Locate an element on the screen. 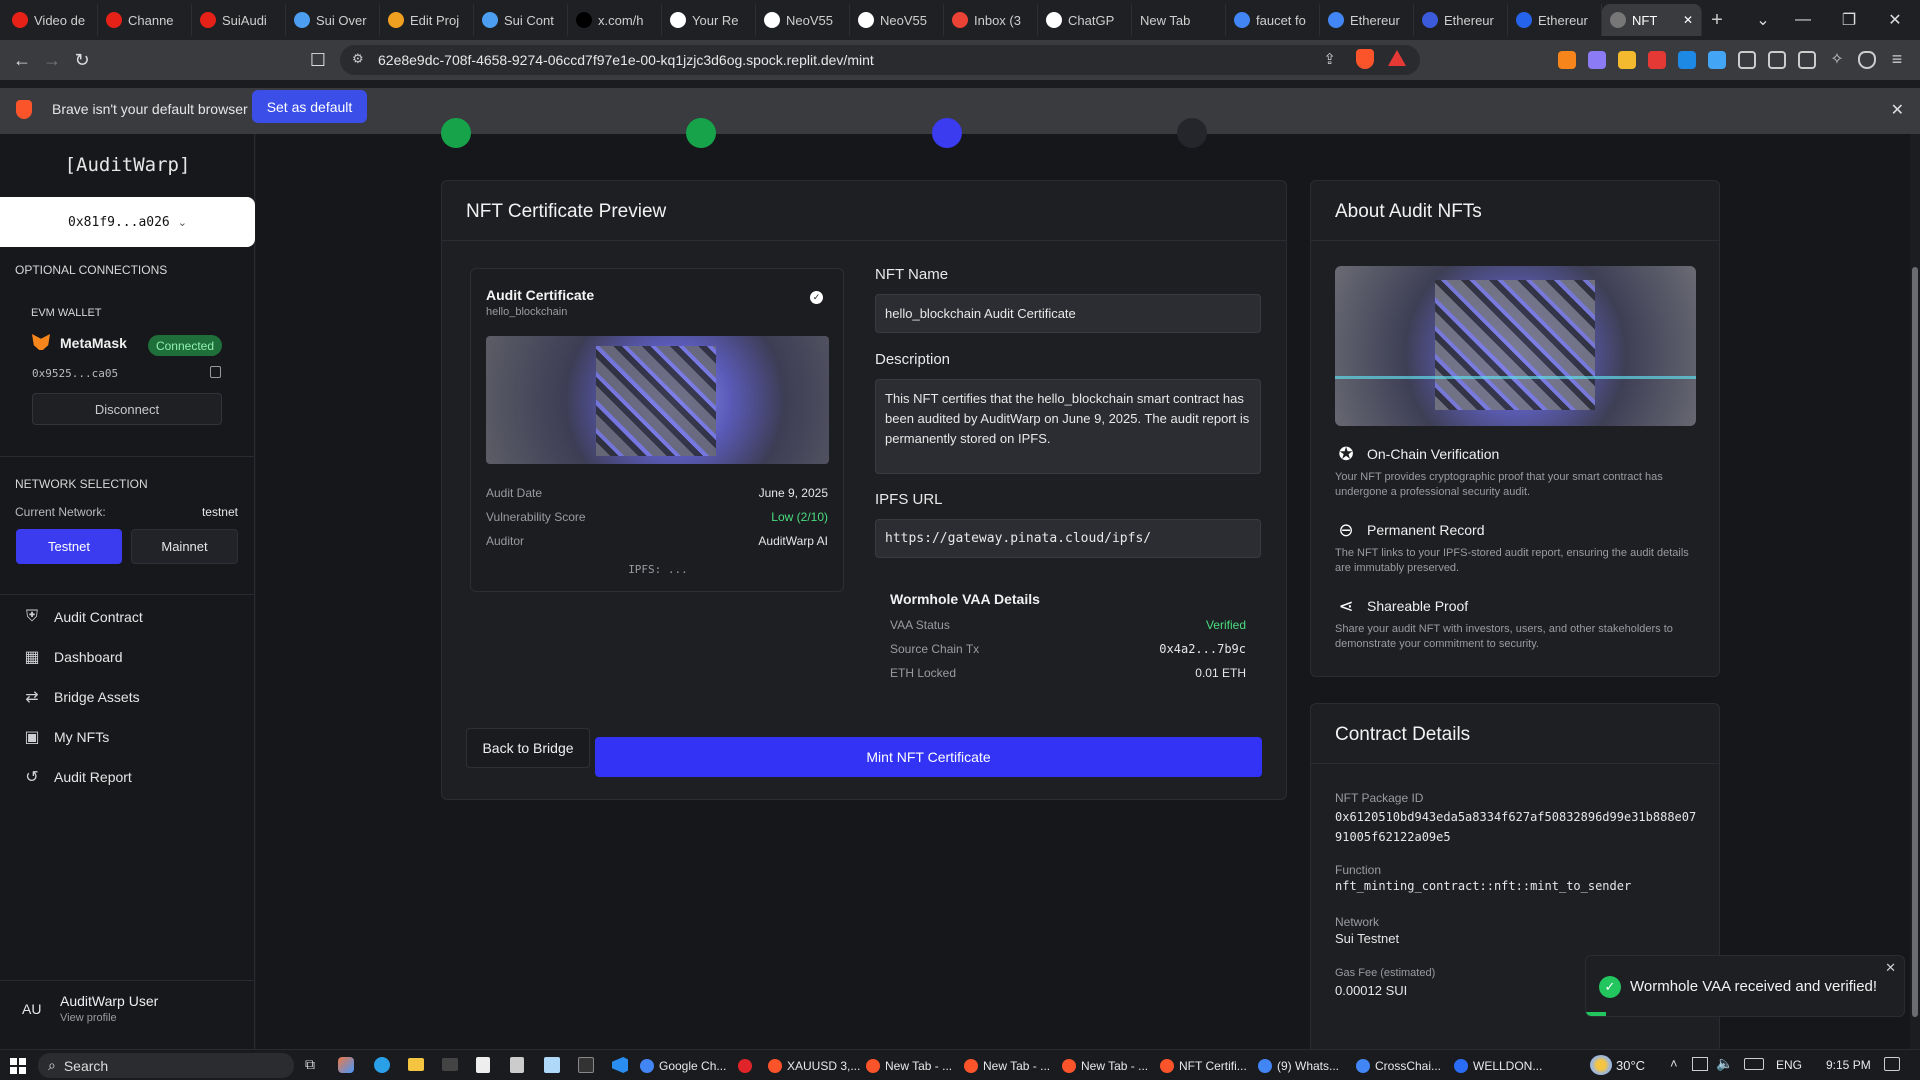 This screenshot has width=1920, height=1080. language-indicator: ENG is located at coordinates (1789, 1065).